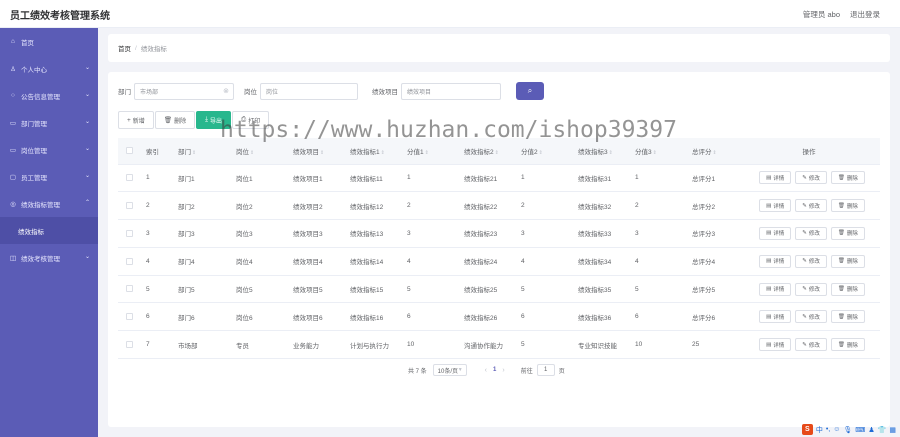  I want to click on search-icon: ⌕, so click(530, 90).